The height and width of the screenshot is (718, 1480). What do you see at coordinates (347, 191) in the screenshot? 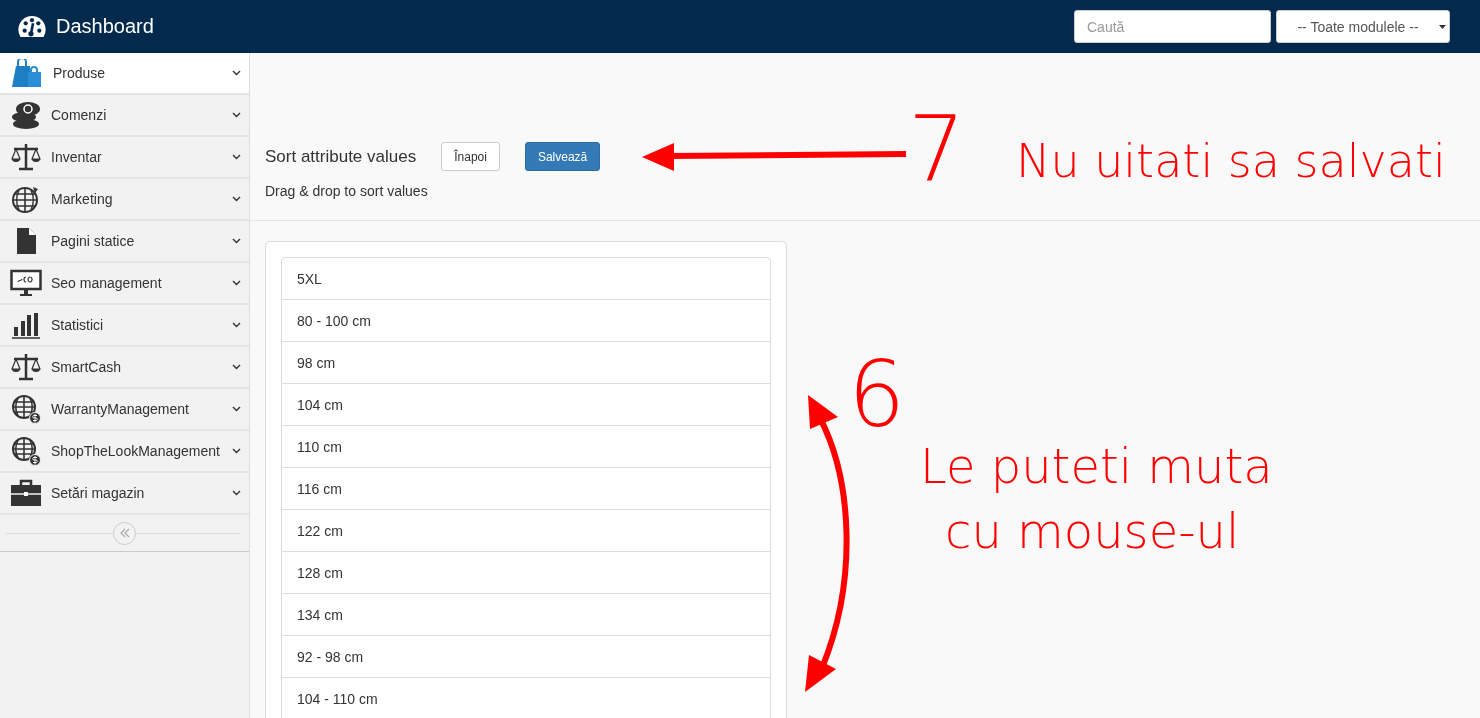
I see `page-subtitle: Drag & drop to sort values` at bounding box center [347, 191].